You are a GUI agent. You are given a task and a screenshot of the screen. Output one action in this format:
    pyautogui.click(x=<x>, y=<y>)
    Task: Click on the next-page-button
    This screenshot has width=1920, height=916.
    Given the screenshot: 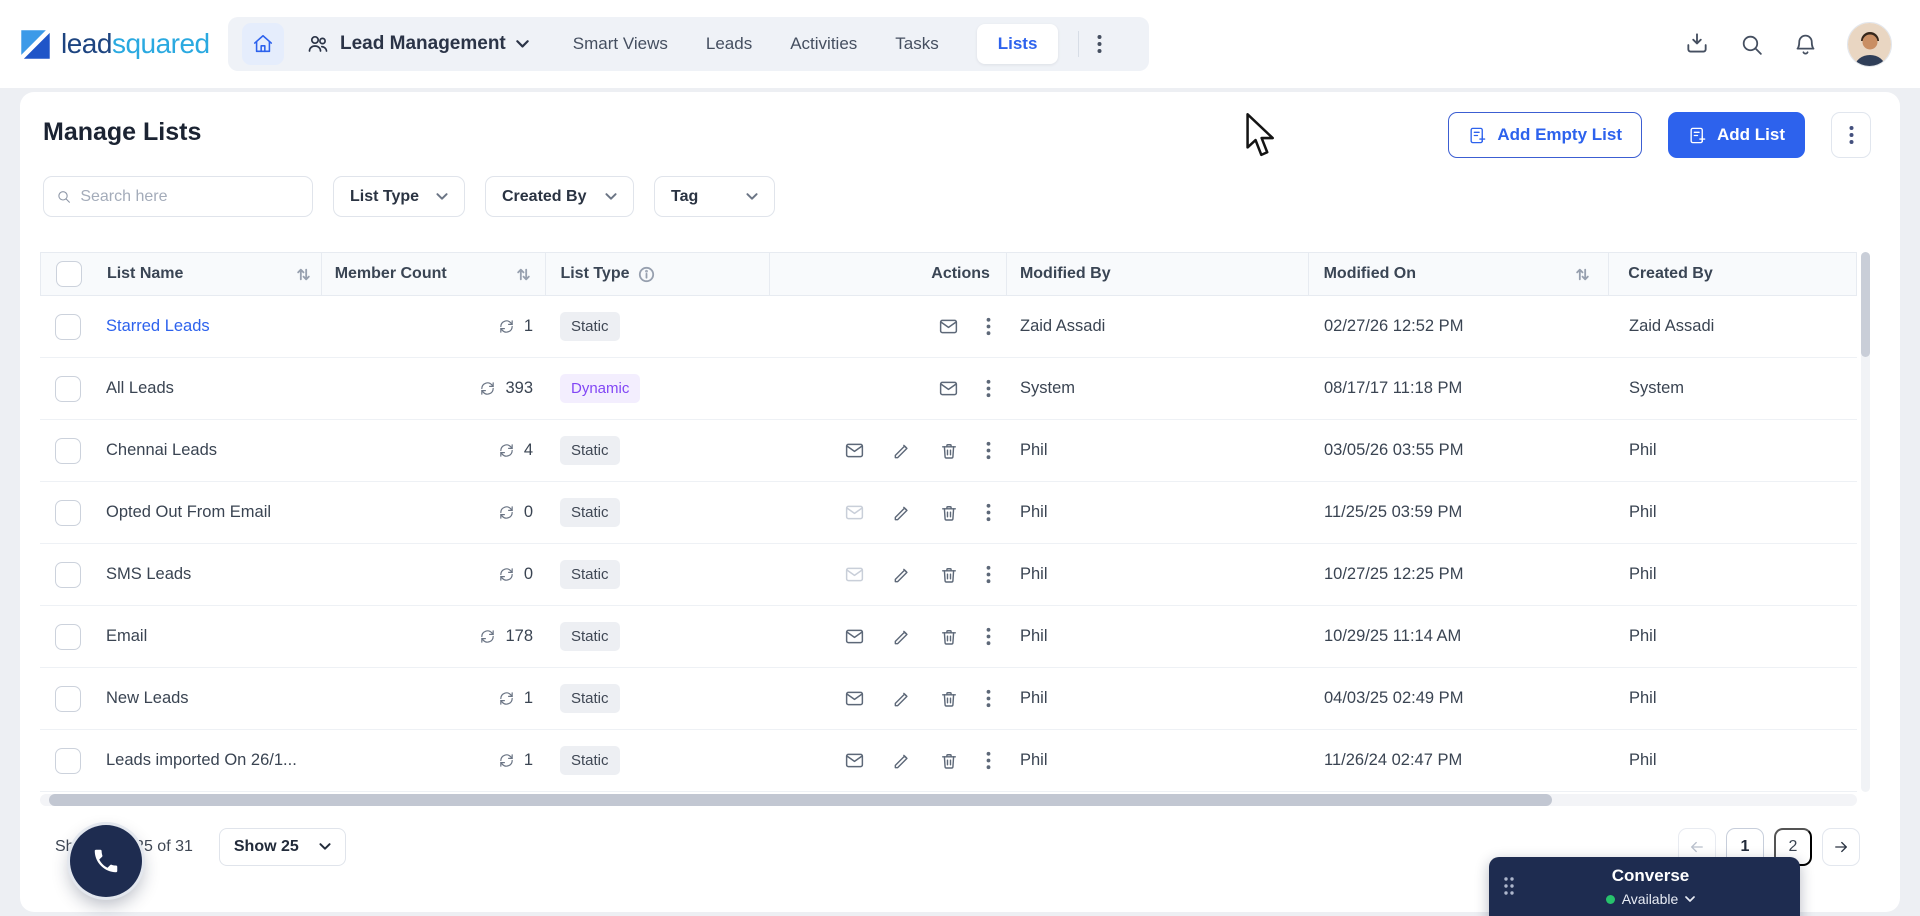 What is the action you would take?
    pyautogui.click(x=1841, y=847)
    